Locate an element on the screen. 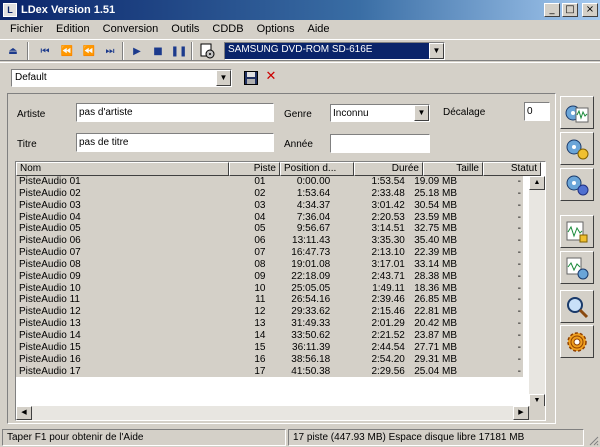  table-row: PisteAudio 02 02 1:53.64 2:33.48 25.18 MB - is located at coordinates (269, 194).